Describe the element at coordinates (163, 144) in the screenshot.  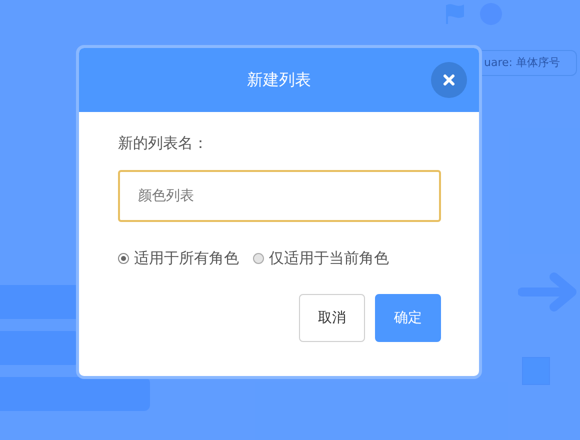
I see `field-label: 新的列表名：` at that location.